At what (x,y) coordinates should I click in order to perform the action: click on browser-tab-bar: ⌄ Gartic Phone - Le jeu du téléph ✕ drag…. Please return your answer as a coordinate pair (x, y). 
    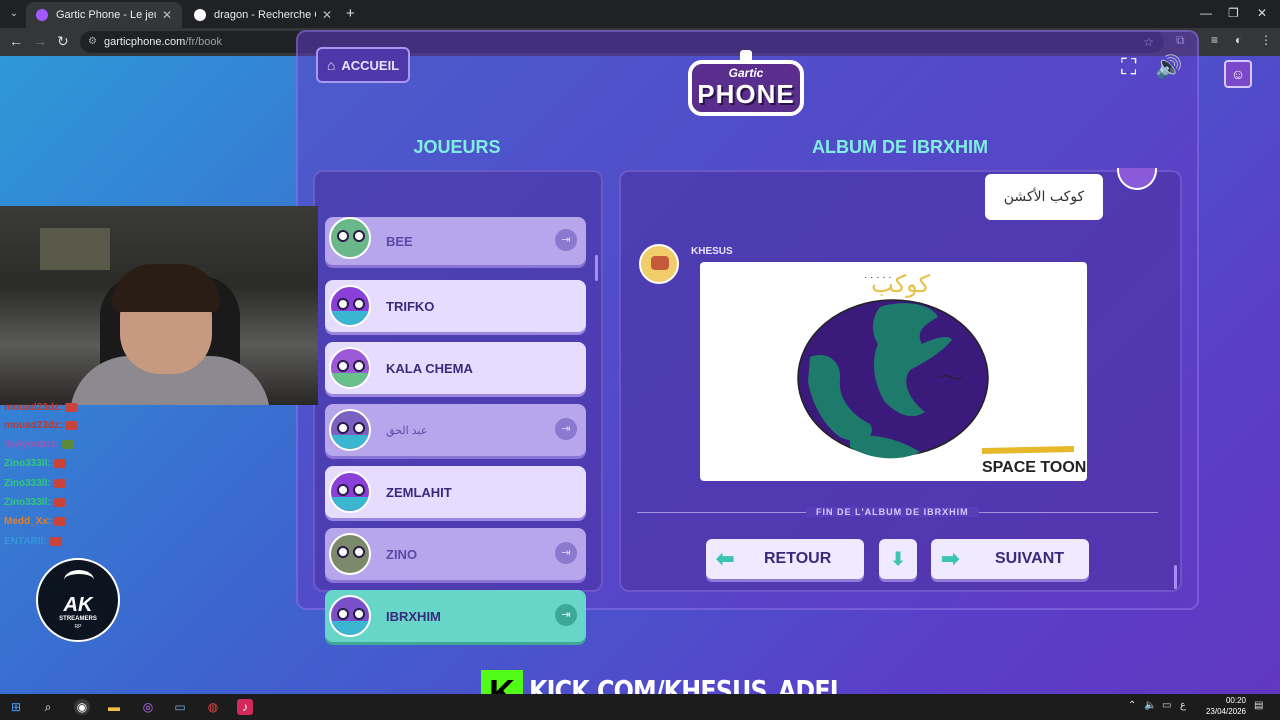
    Looking at the image, I should click on (640, 14).